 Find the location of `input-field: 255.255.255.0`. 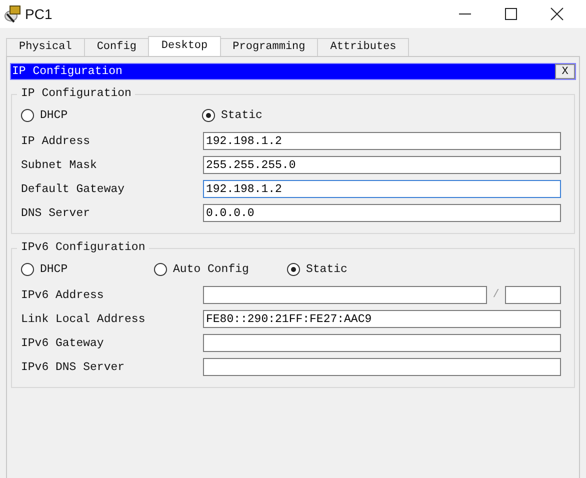

input-field: 255.255.255.0 is located at coordinates (382, 165).